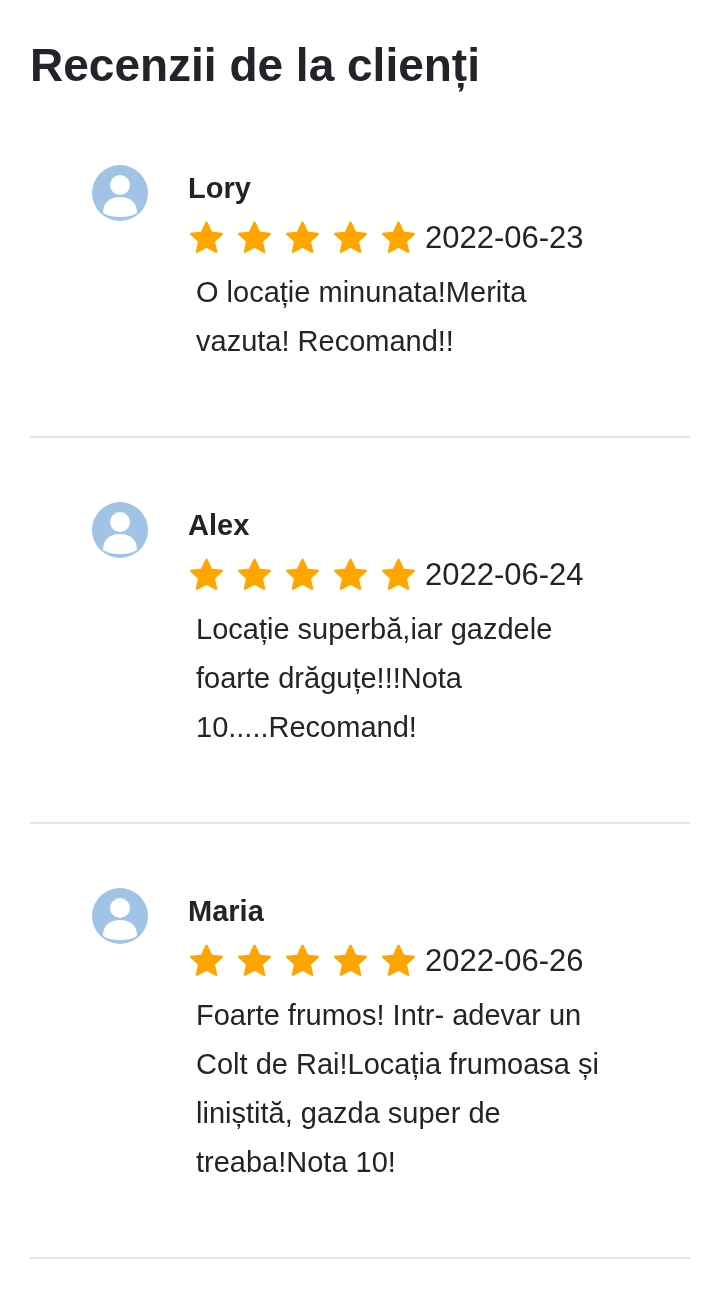 This screenshot has width=720, height=1304. Describe the element at coordinates (226, 911) in the screenshot. I see `reviewer-name: Maria` at that location.